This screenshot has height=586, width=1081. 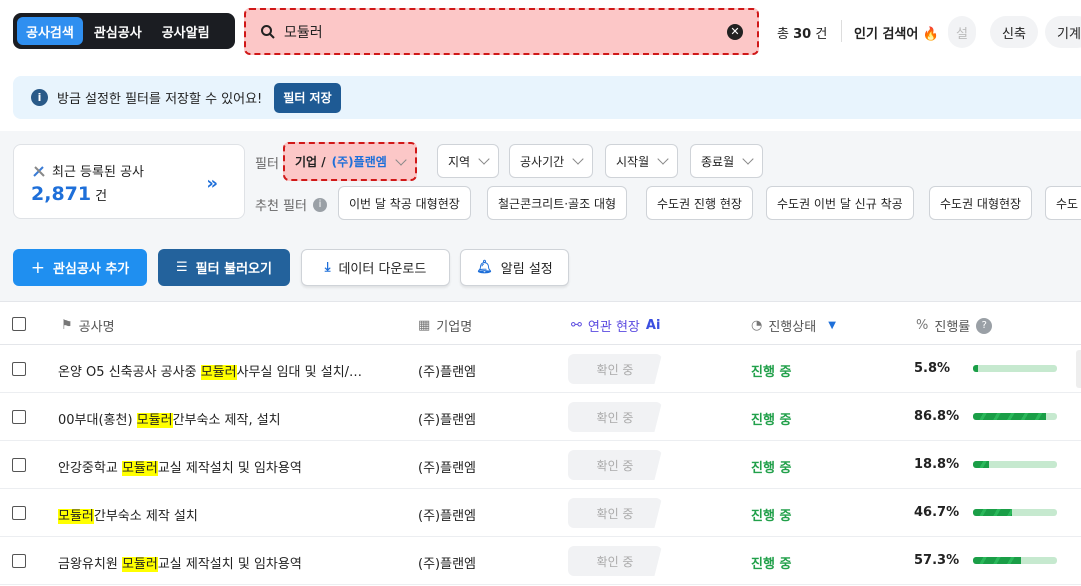 What do you see at coordinates (937, 416) in the screenshot?
I see `progress-percent: 86.8%` at bounding box center [937, 416].